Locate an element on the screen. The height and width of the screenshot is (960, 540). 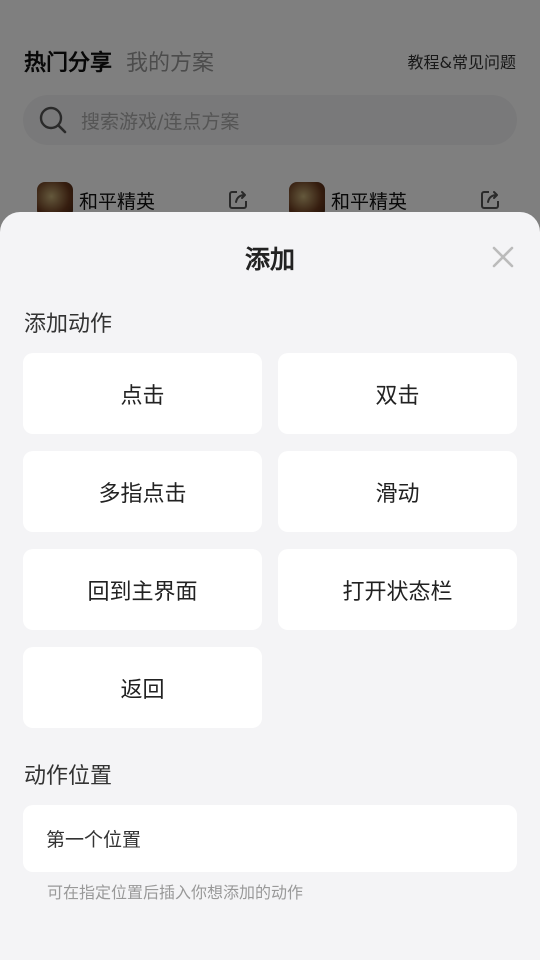
action-double-tap-button: 双击 is located at coordinates (397, 393).